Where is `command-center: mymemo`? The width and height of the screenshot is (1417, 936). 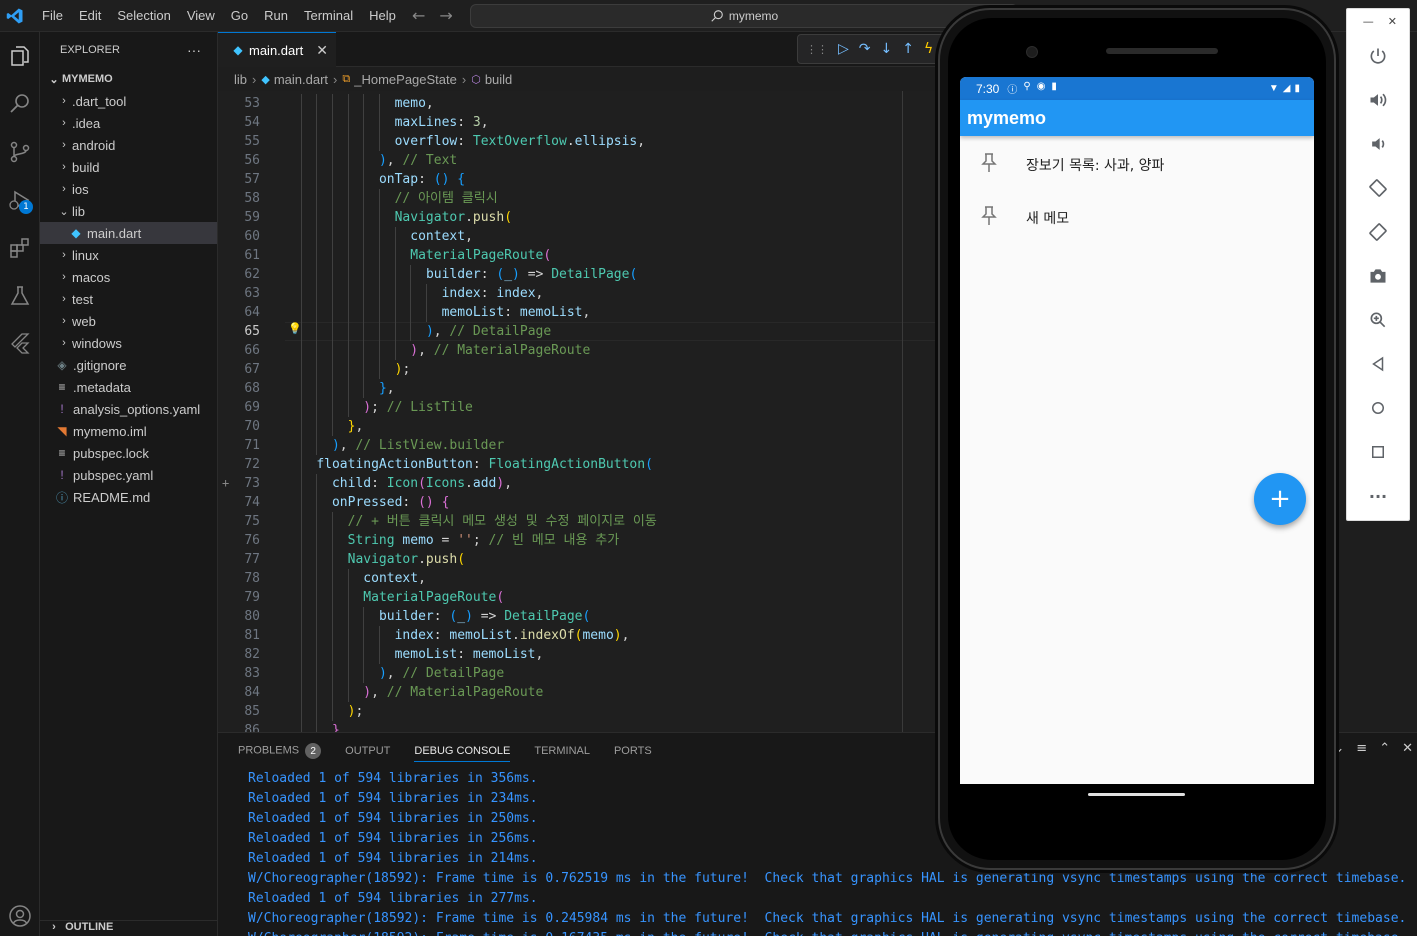
command-center: mymemo is located at coordinates (744, 16).